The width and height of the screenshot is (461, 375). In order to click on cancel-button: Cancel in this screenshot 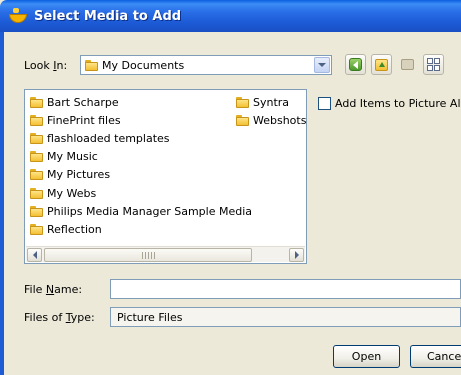, I will do `click(435, 356)`.